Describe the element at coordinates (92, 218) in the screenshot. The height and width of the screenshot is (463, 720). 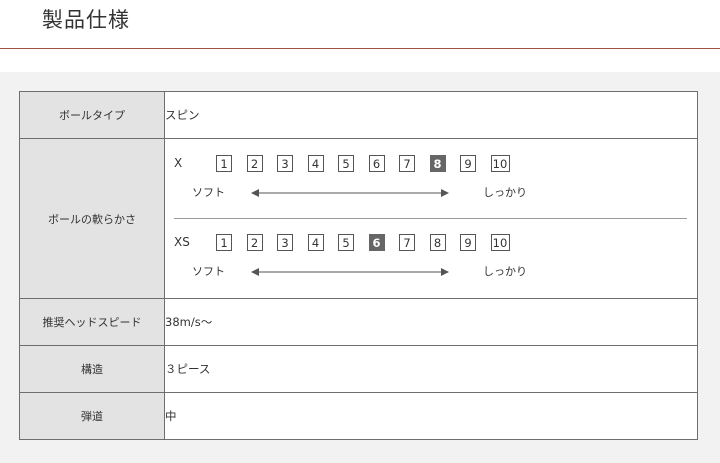
I see `spec-label-softness: ボールの軟らかさ` at that location.